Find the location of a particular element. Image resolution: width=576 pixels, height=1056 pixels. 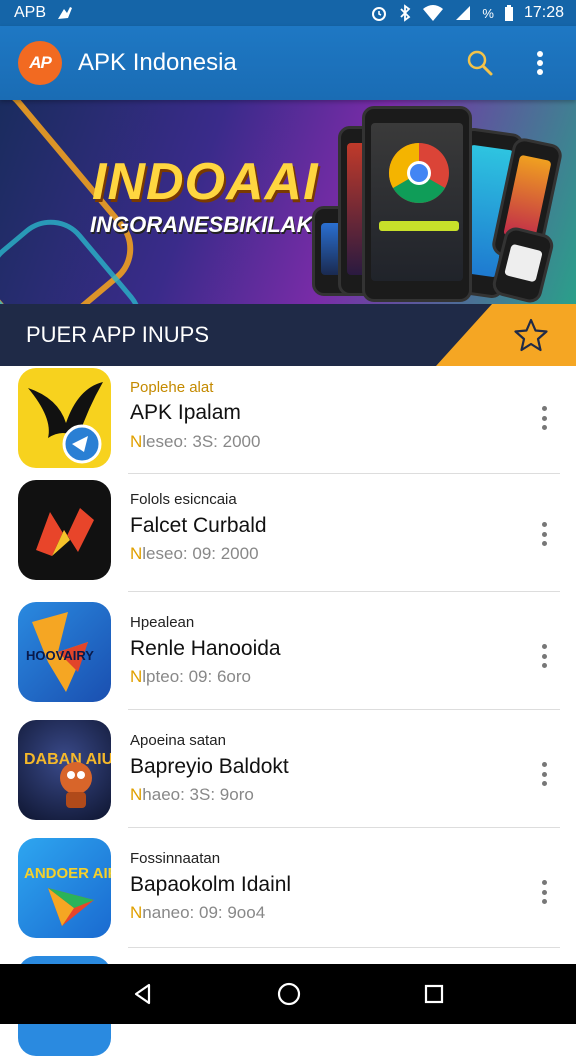

app-logo: AP is located at coordinates (40, 63).